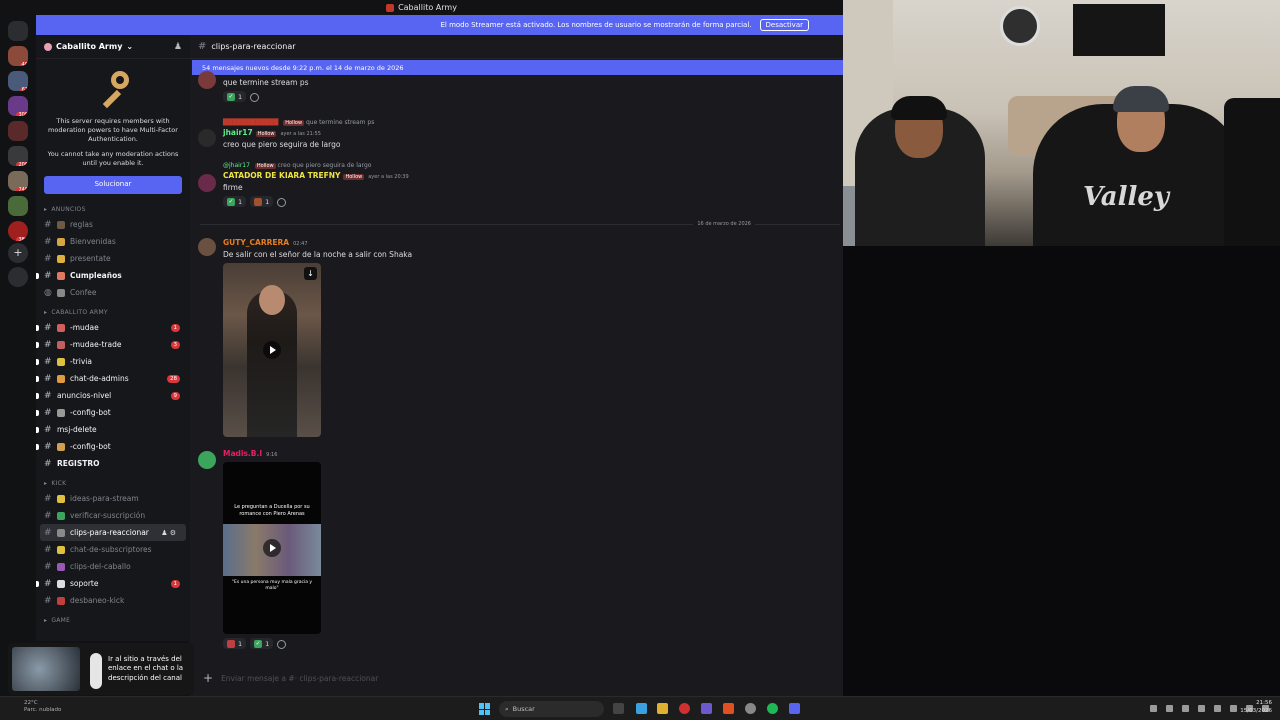 The height and width of the screenshot is (720, 1280). What do you see at coordinates (42, 707) in the screenshot?
I see `weather-widget: 22°C Parc. nublado` at bounding box center [42, 707].